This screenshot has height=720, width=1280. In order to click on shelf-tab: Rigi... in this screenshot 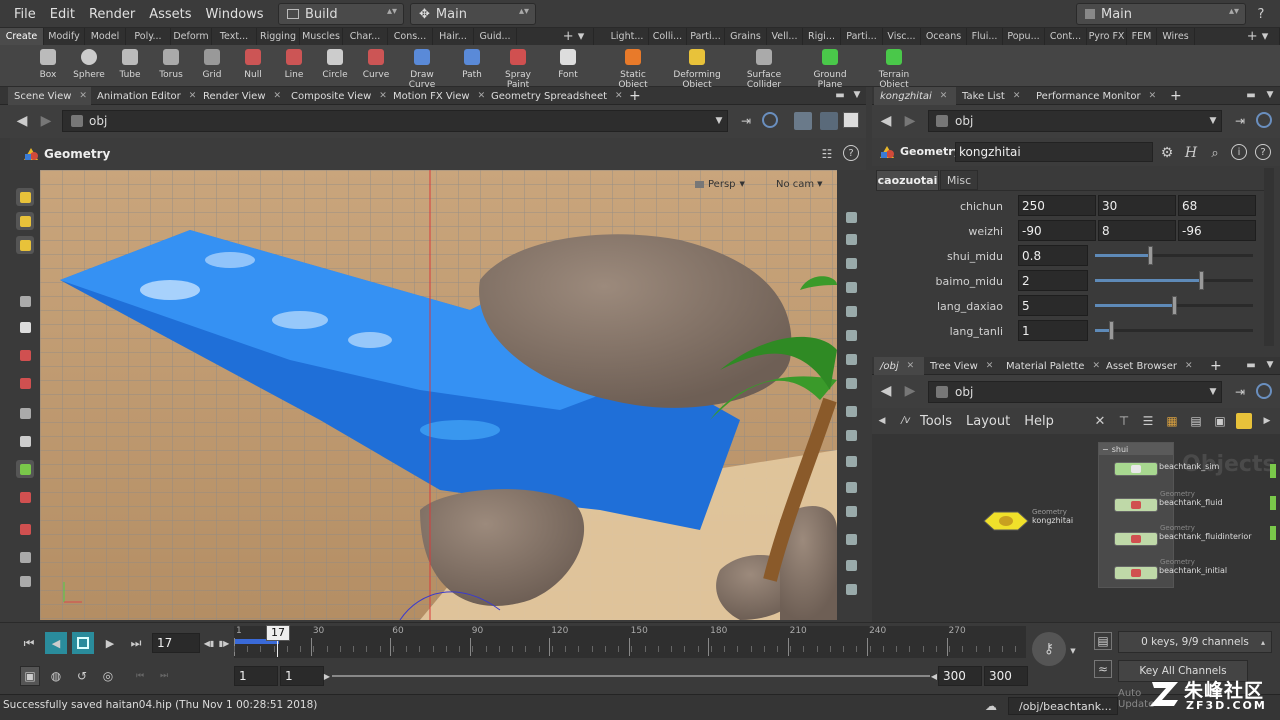, I will do `click(822, 36)`.